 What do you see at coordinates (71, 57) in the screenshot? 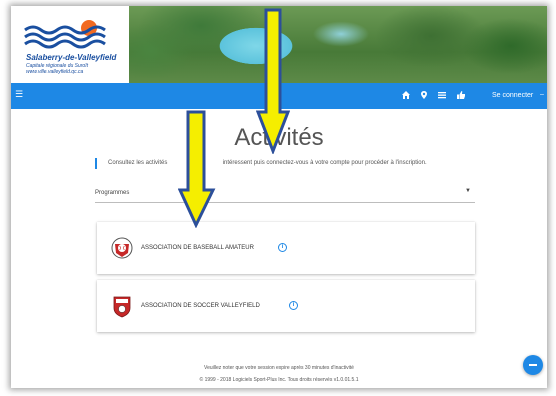
I see `logo-city-name: Salaberry-de-Valleyfield` at bounding box center [71, 57].